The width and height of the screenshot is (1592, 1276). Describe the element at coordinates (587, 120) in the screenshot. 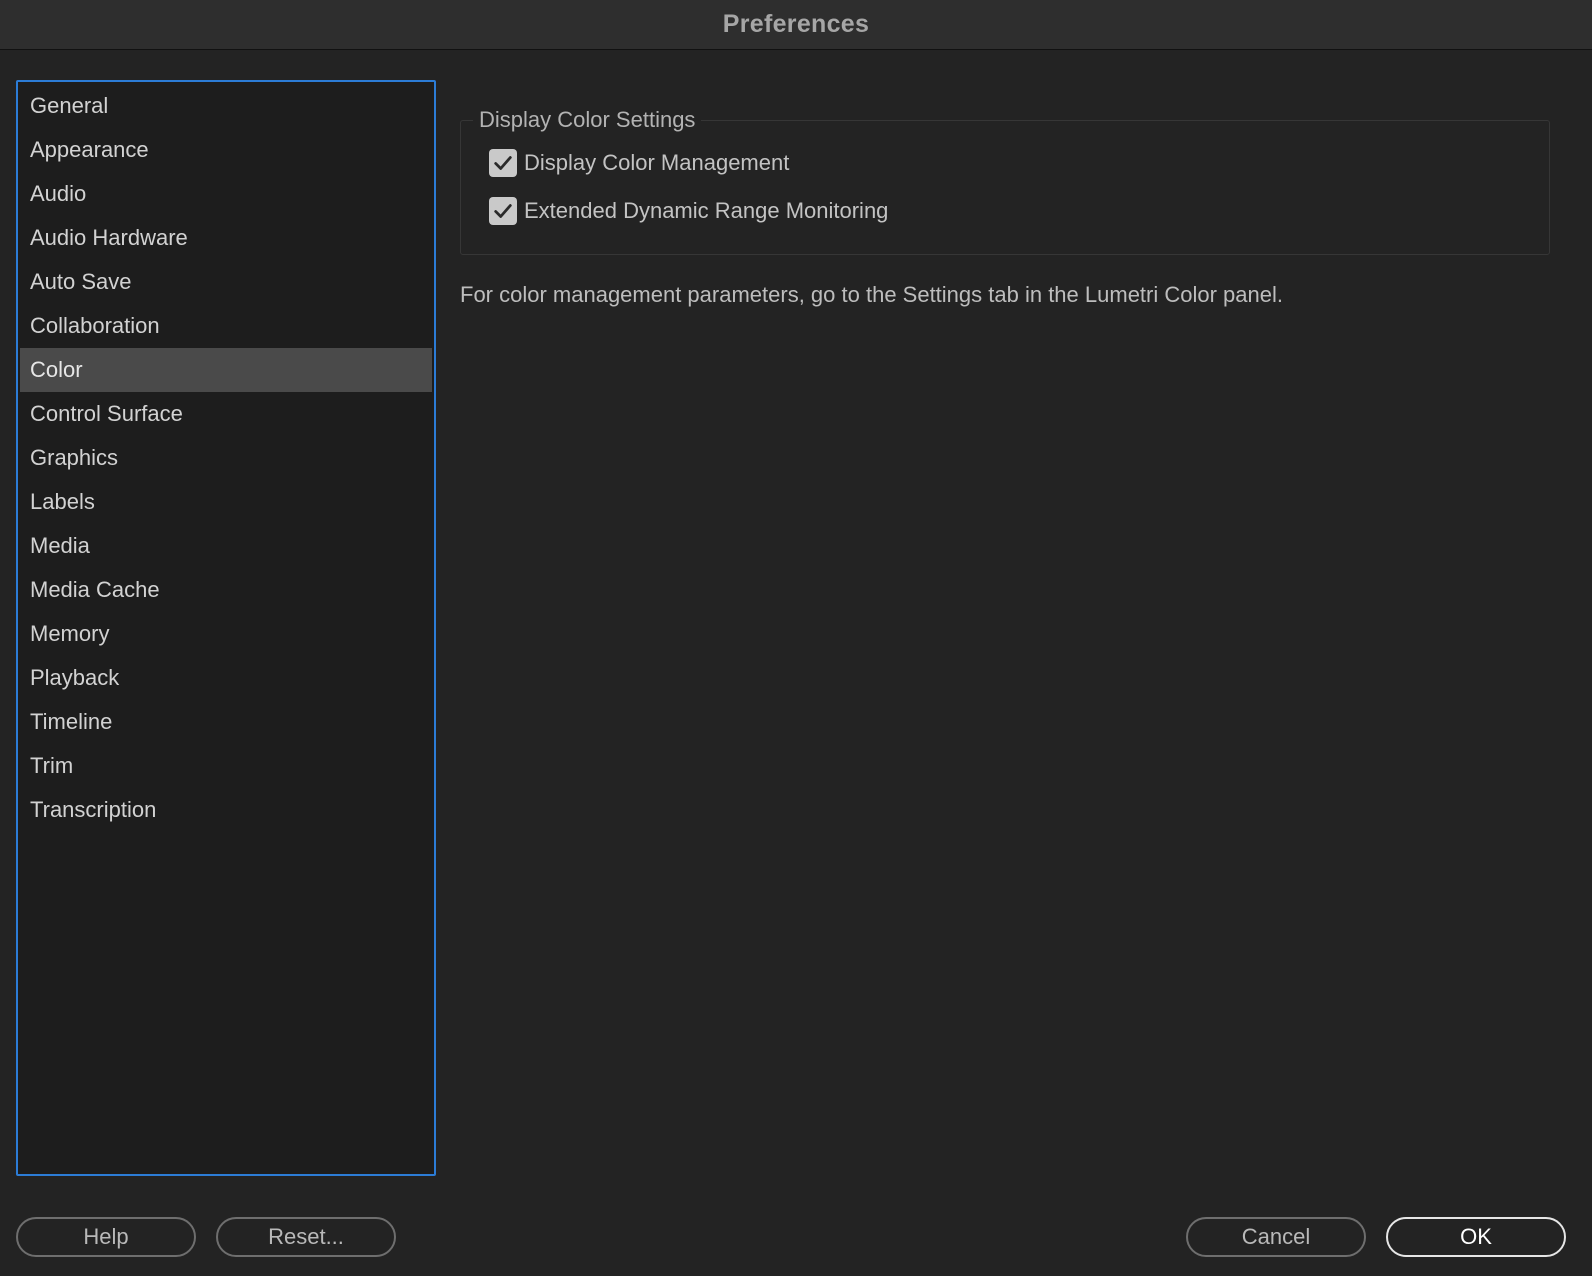

I see `group-title: Display Color Settings` at that location.